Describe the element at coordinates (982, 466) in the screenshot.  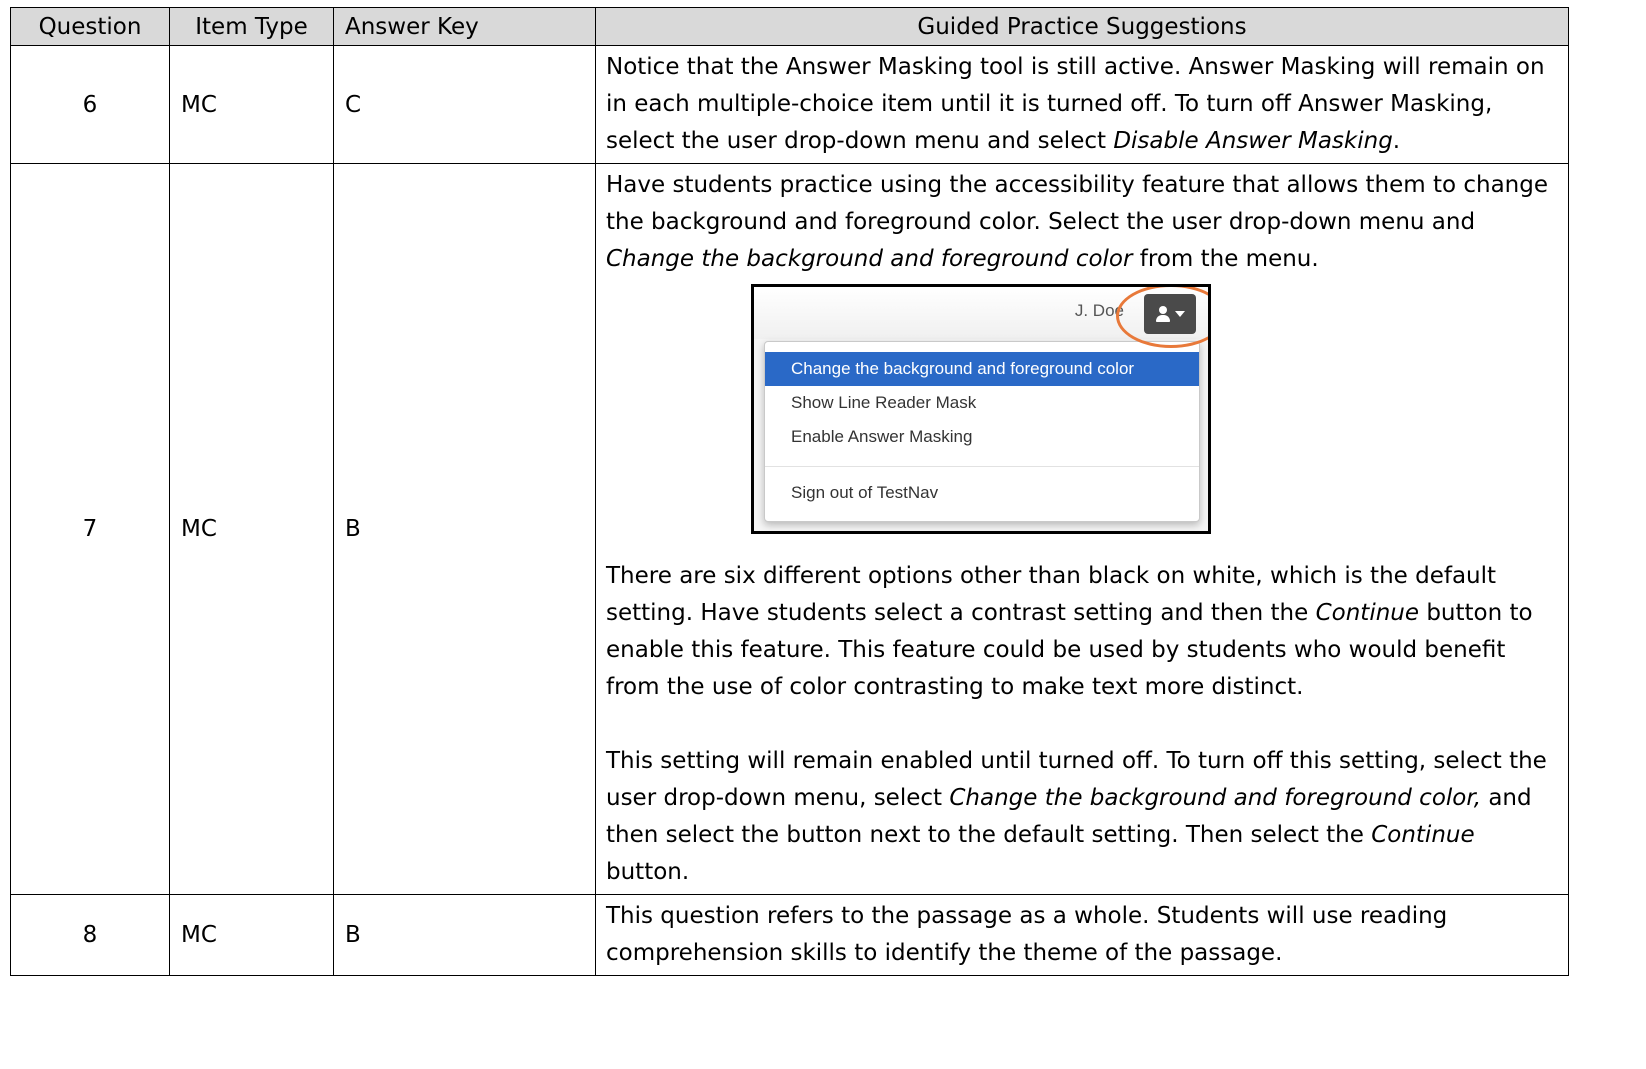
I see `menu-divider` at that location.